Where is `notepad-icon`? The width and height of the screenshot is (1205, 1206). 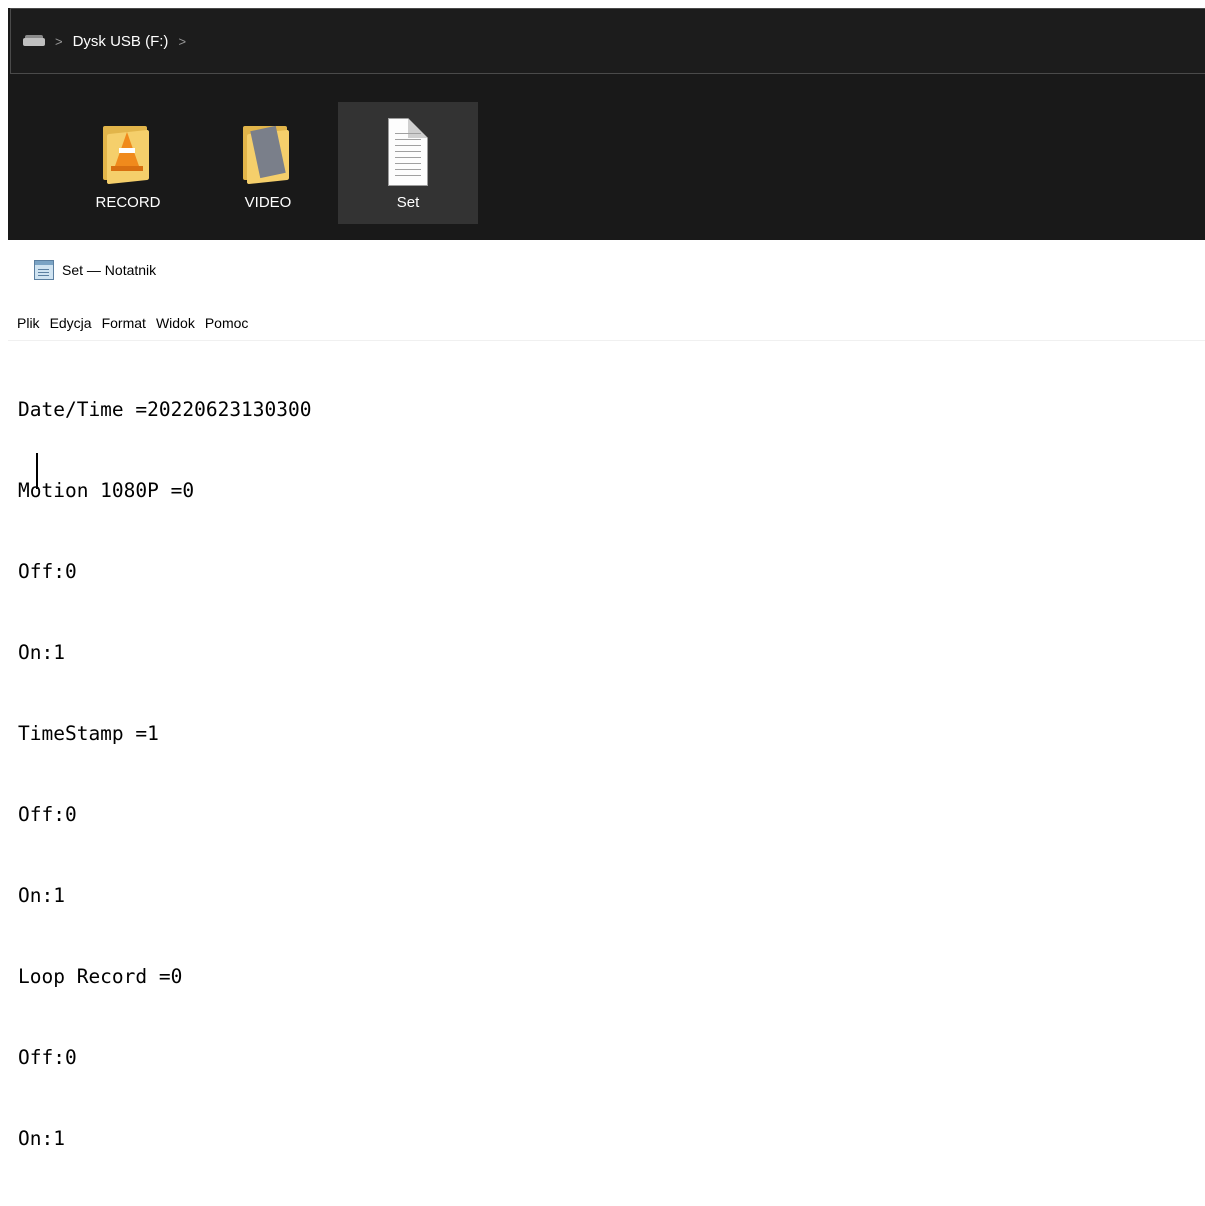 notepad-icon is located at coordinates (44, 270).